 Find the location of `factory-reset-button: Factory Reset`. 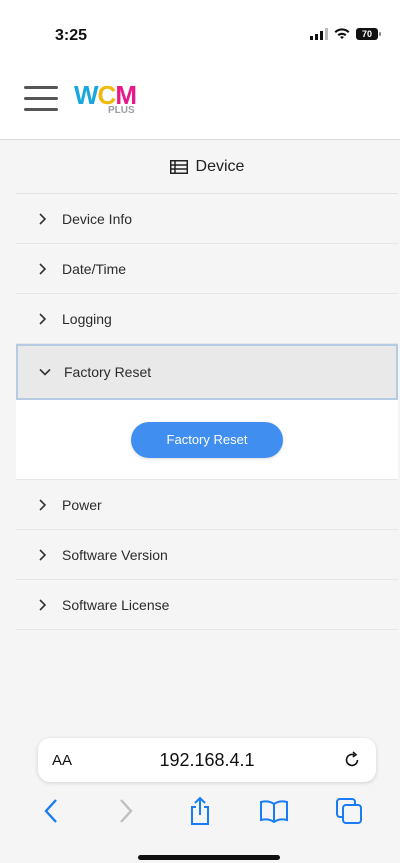

factory-reset-button: Factory Reset is located at coordinates (207, 439).